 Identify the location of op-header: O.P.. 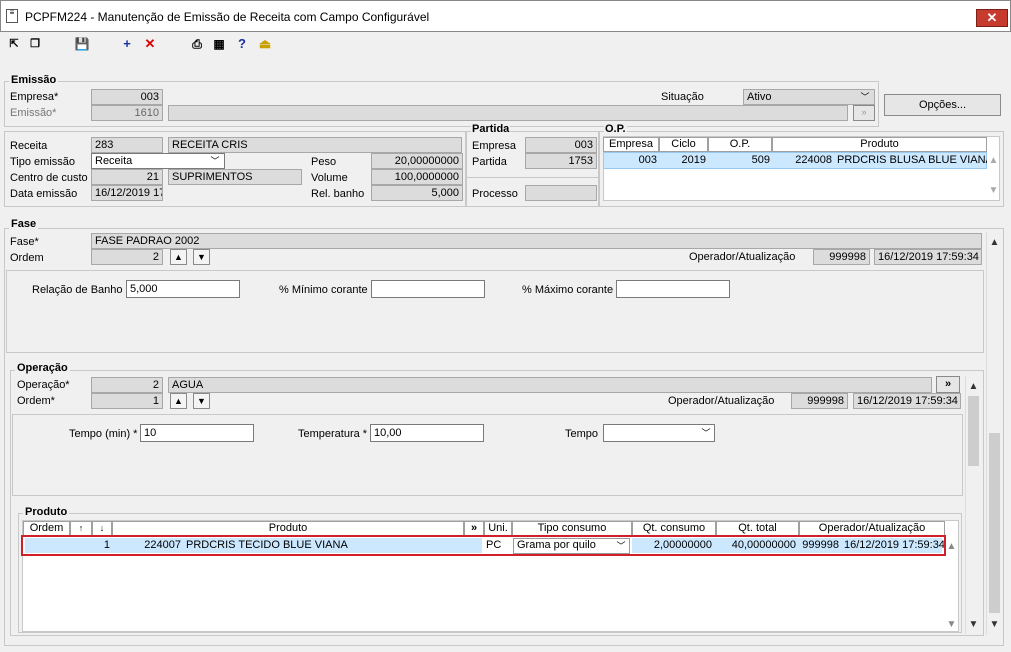
(615, 129).